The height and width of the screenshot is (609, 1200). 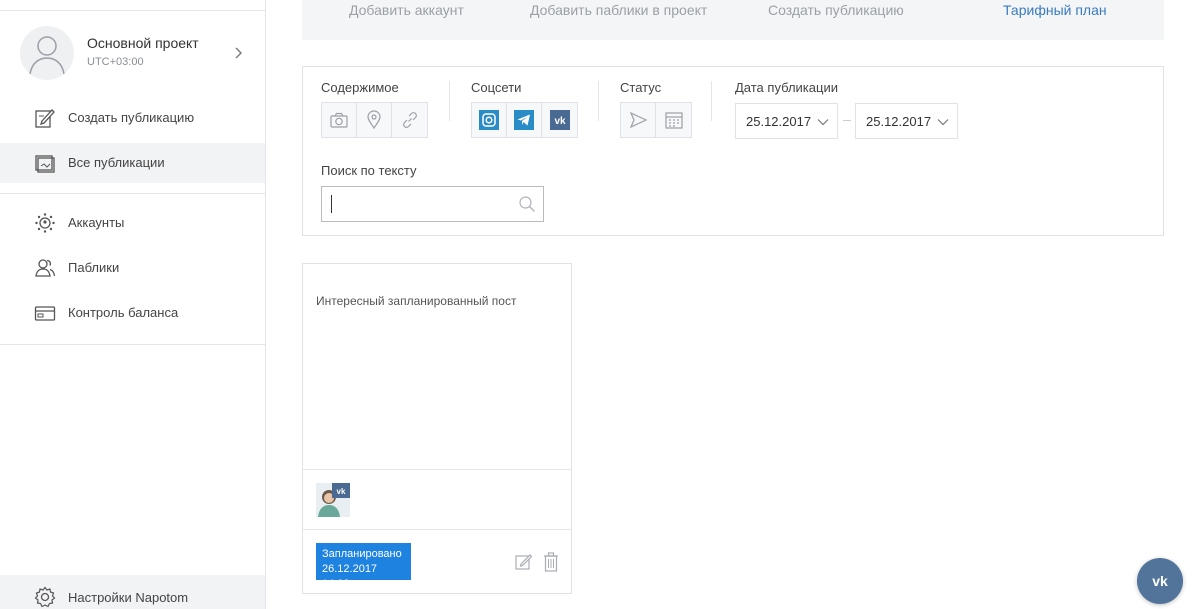 What do you see at coordinates (836, 10) in the screenshot?
I see `nav-create-post: Создать публикацию` at bounding box center [836, 10].